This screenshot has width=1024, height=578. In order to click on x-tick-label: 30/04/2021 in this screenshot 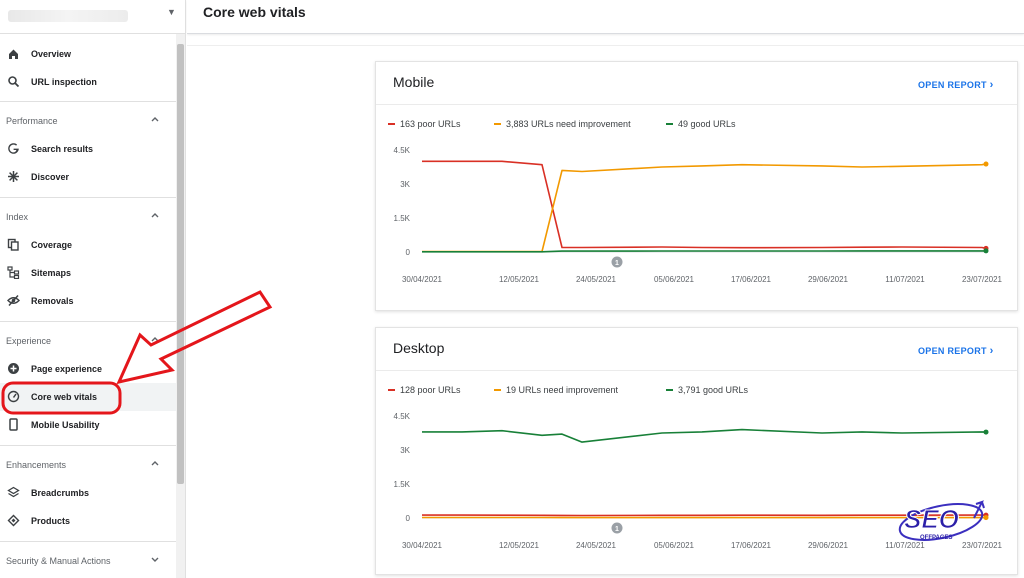, I will do `click(422, 279)`.